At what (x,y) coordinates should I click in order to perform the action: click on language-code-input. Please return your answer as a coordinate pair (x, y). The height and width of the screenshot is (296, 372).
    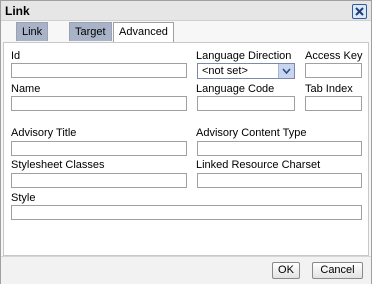
    Looking at the image, I should click on (246, 103).